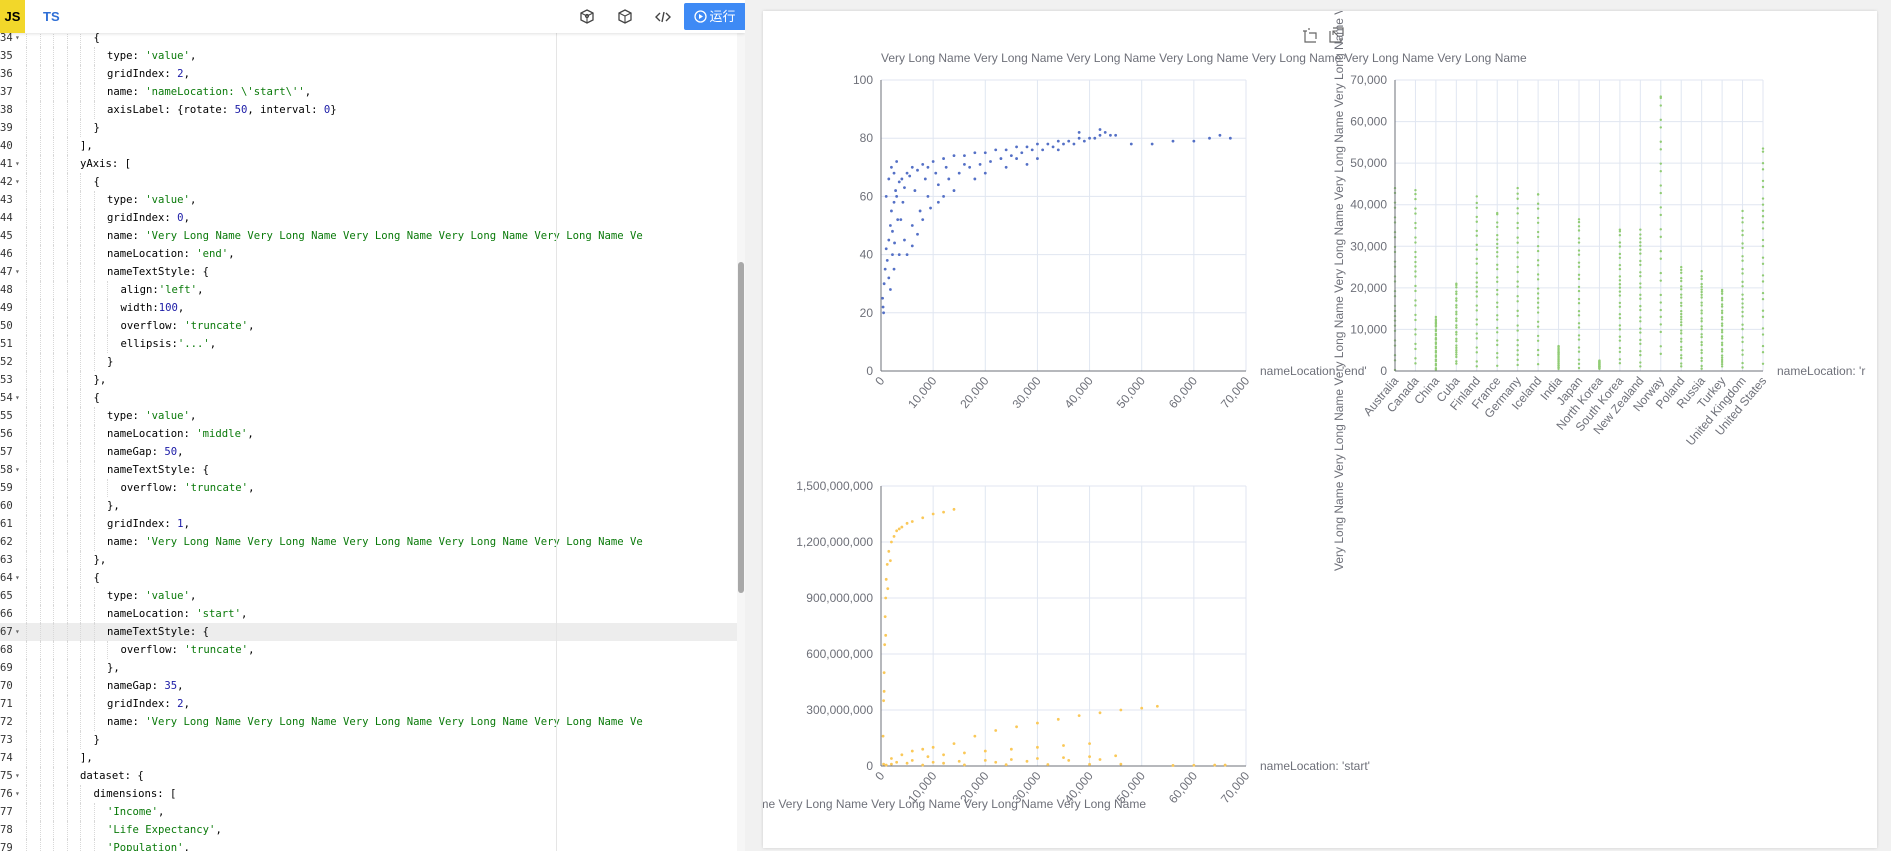 This screenshot has width=1891, height=851. What do you see at coordinates (372, 164) in the screenshot?
I see `code-line: 41 ▾ yAxis: [` at bounding box center [372, 164].